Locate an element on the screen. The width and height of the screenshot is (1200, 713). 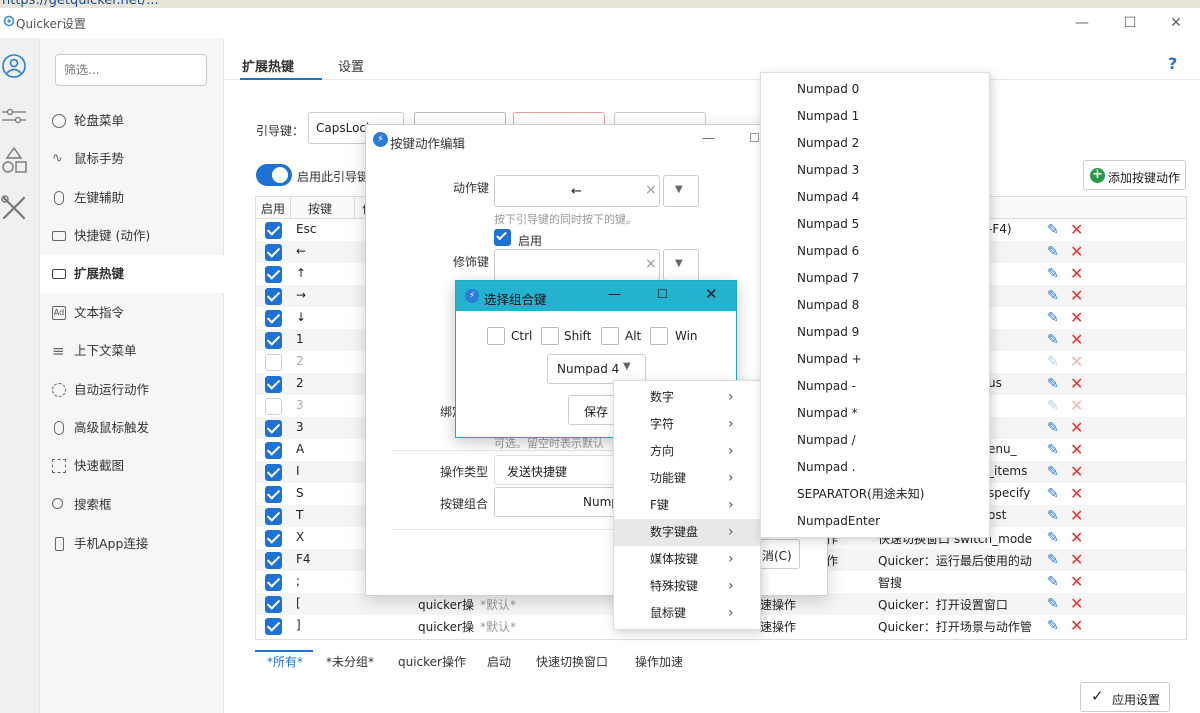
nav-item-text-commands: Ad 文本指令 is located at coordinates (132, 313).